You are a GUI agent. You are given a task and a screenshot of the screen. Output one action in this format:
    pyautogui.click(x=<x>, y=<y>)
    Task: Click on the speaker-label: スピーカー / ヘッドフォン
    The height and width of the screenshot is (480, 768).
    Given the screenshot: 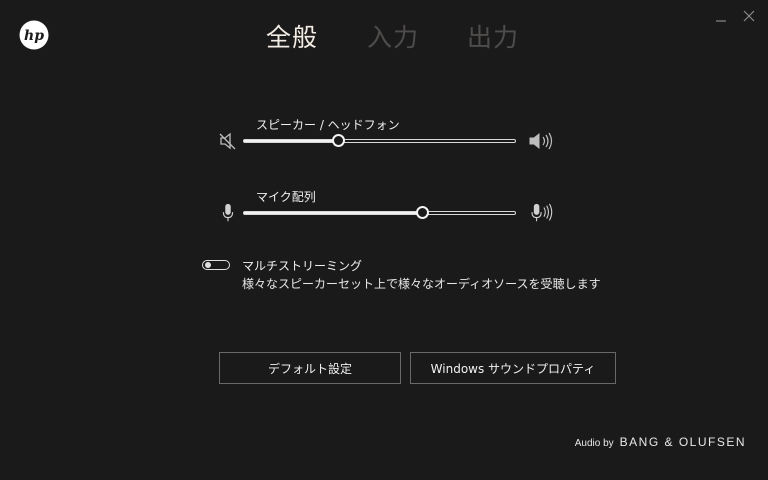 What is the action you would take?
    pyautogui.click(x=328, y=125)
    